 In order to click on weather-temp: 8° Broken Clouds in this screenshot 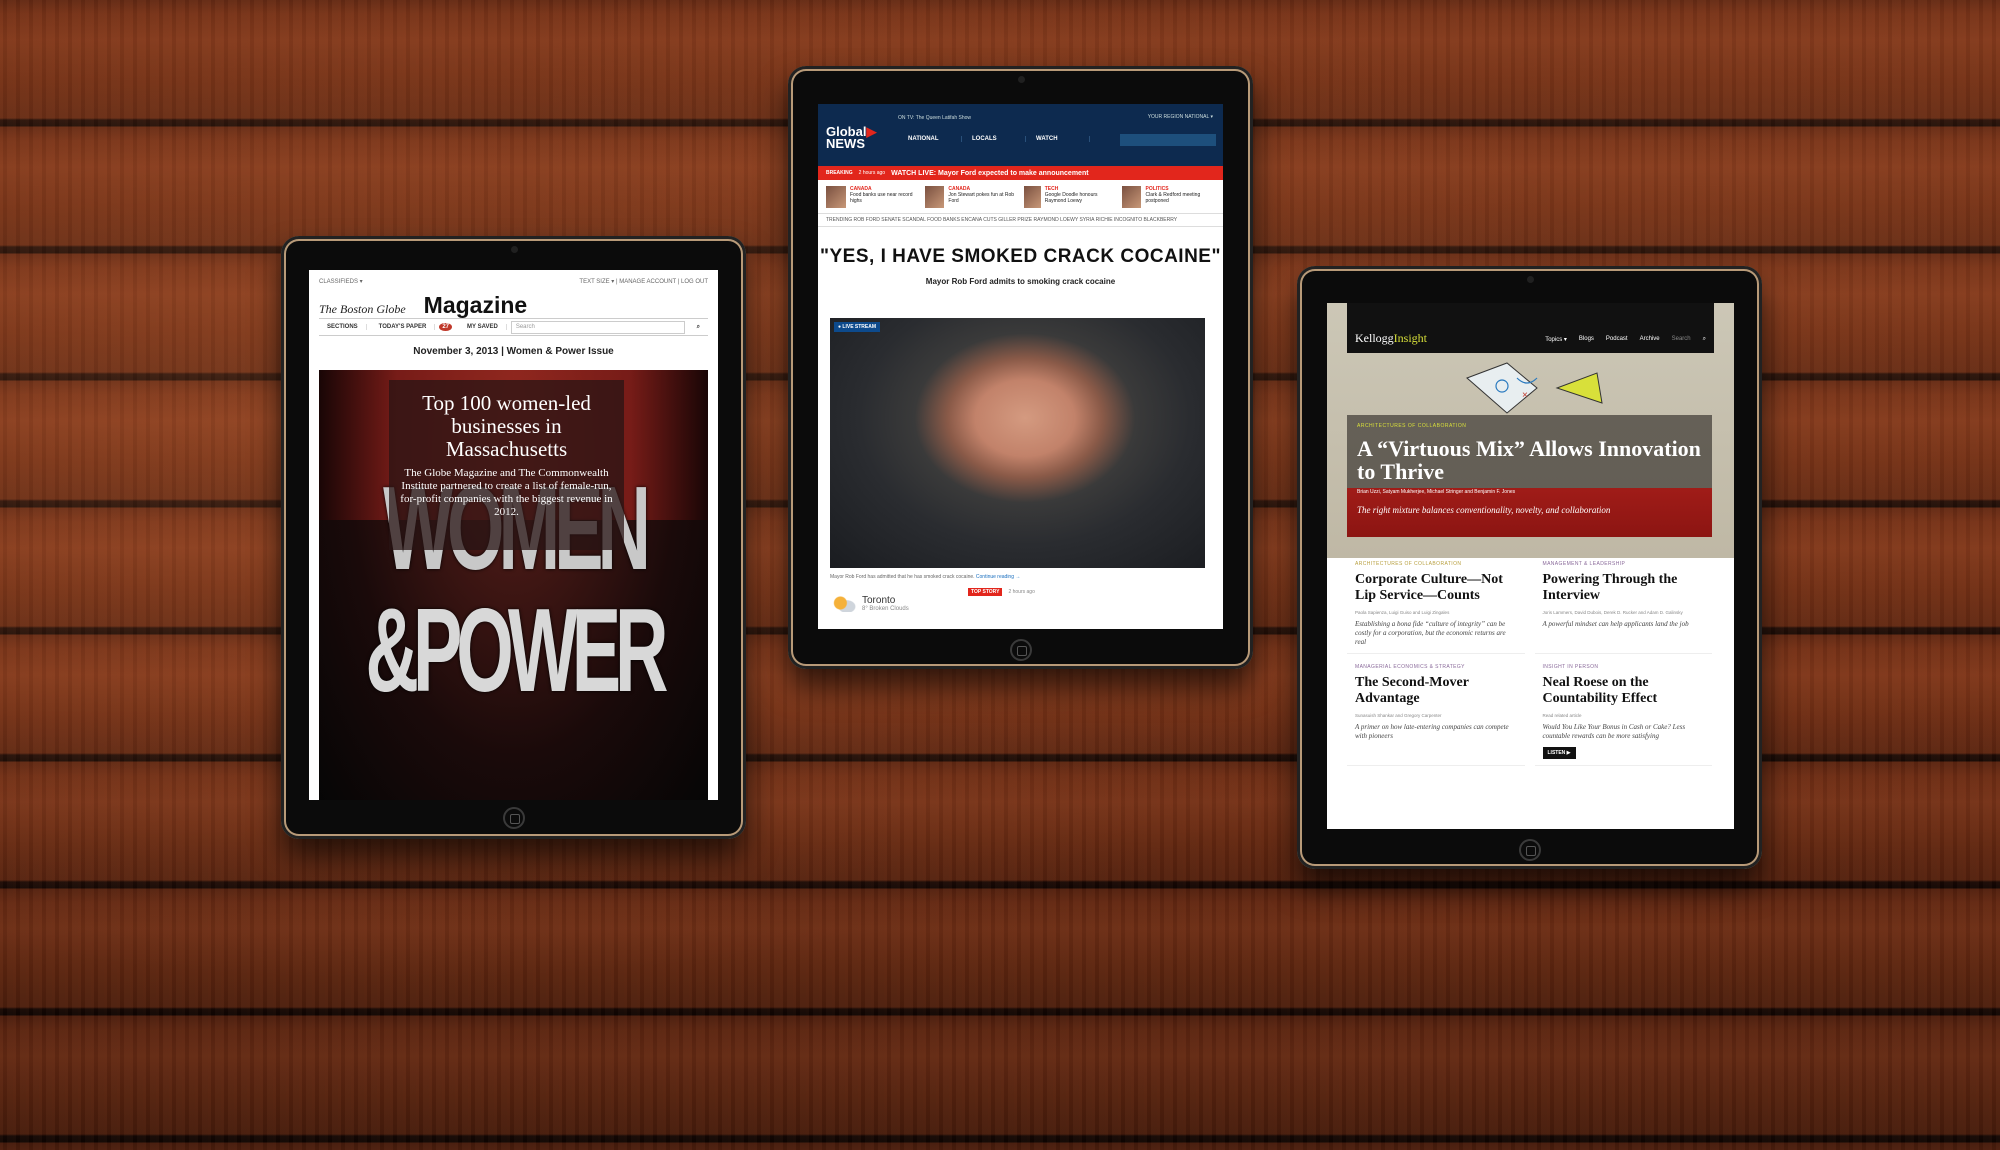, I will do `click(885, 608)`.